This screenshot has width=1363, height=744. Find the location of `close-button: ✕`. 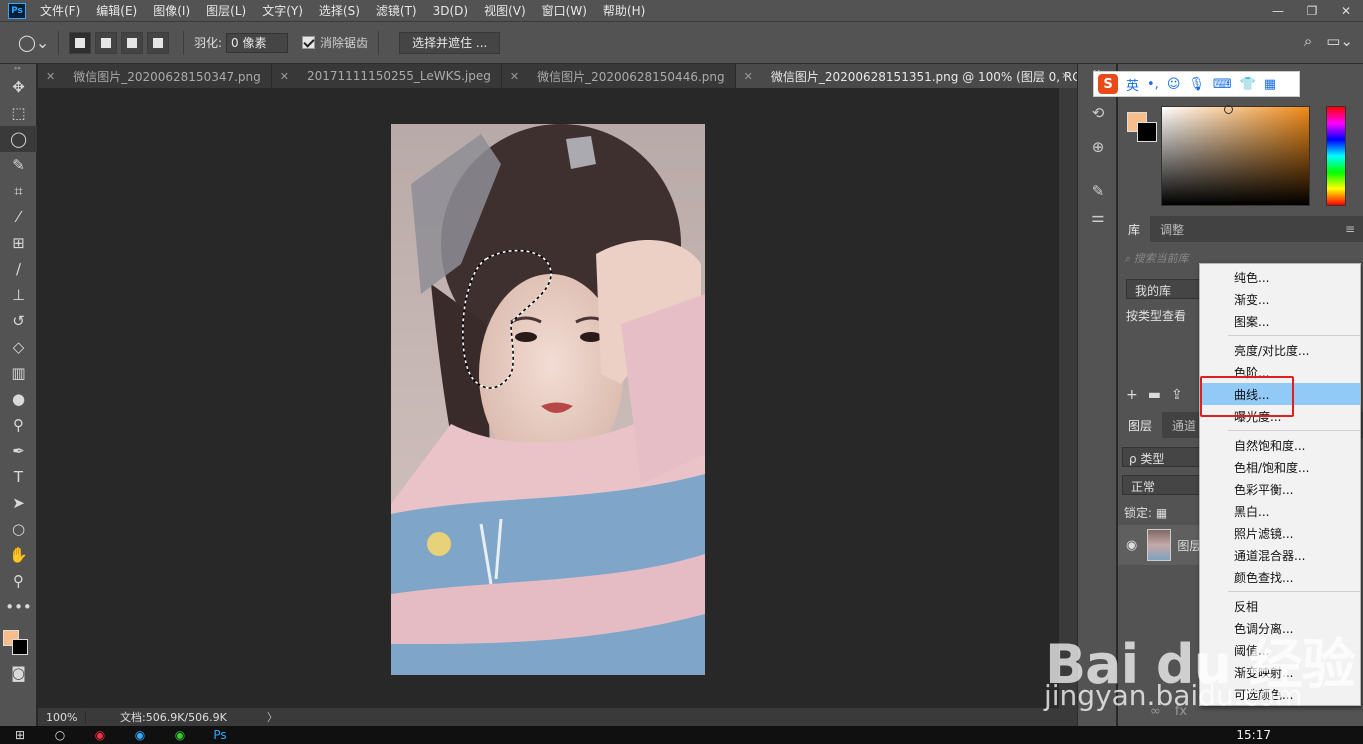

close-button: ✕ is located at coordinates (1346, 11).